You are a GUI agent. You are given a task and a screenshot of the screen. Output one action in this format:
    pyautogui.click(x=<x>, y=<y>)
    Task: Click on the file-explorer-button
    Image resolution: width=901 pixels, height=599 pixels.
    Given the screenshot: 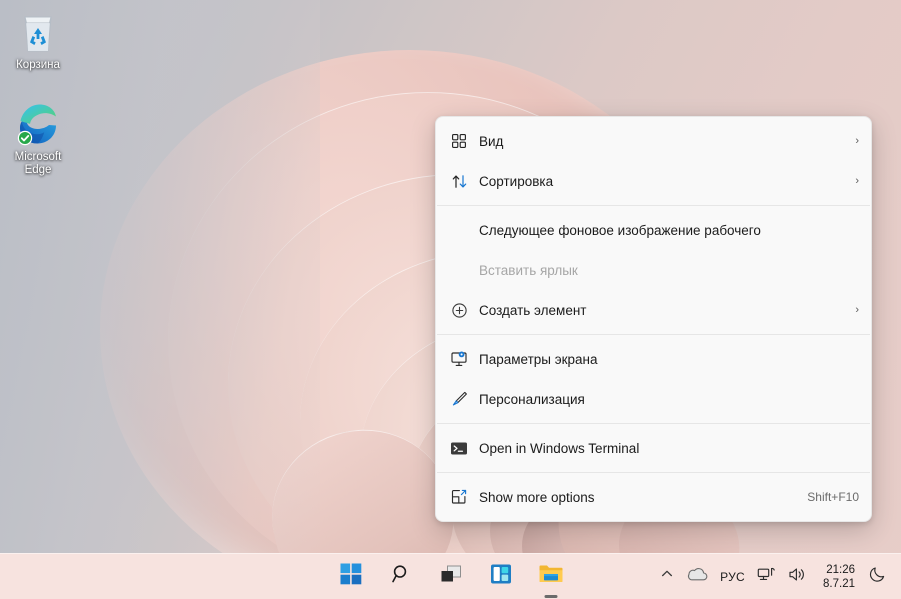 What is the action you would take?
    pyautogui.click(x=551, y=579)
    